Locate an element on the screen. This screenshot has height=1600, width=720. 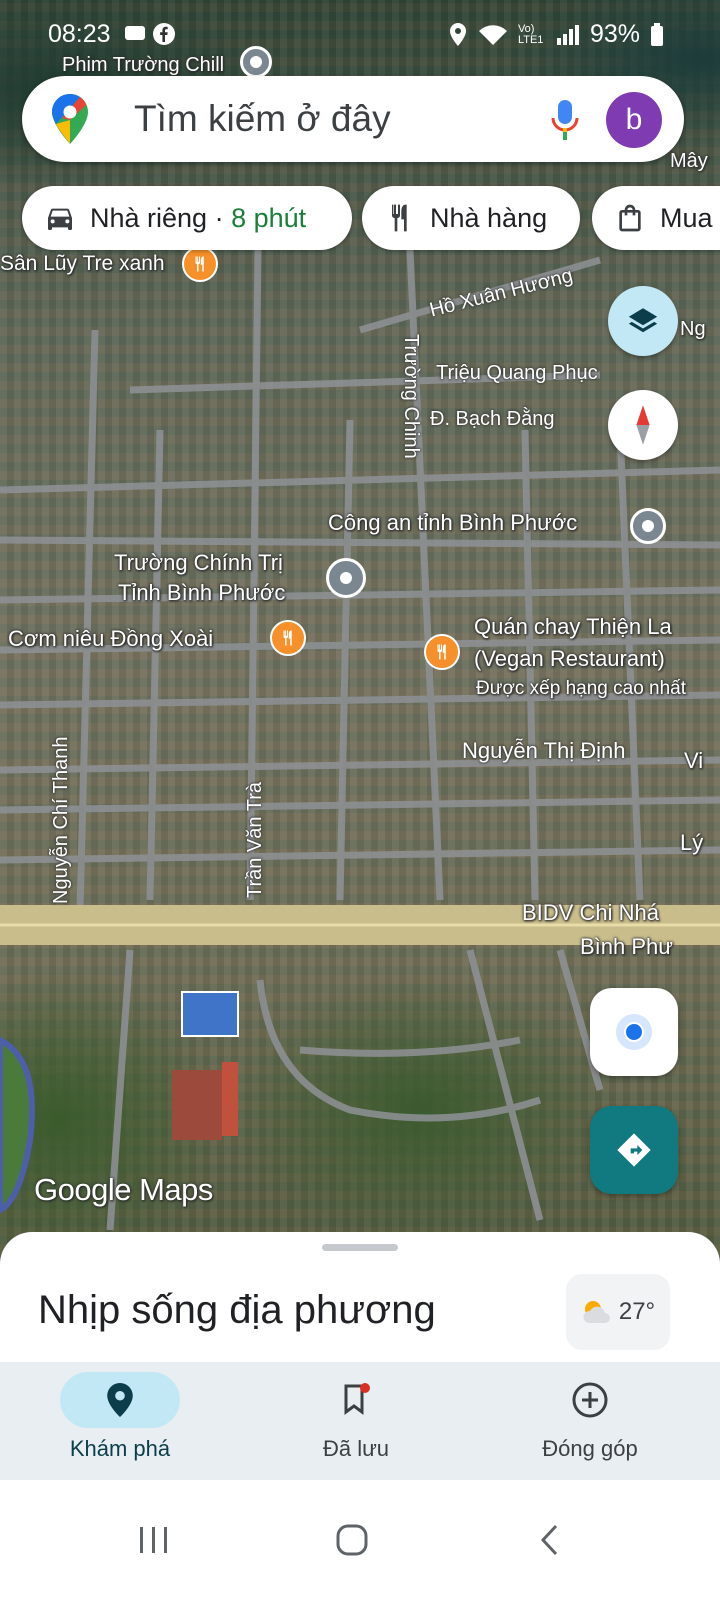
google-maps-logo: Google Maps is located at coordinates (123, 1189).